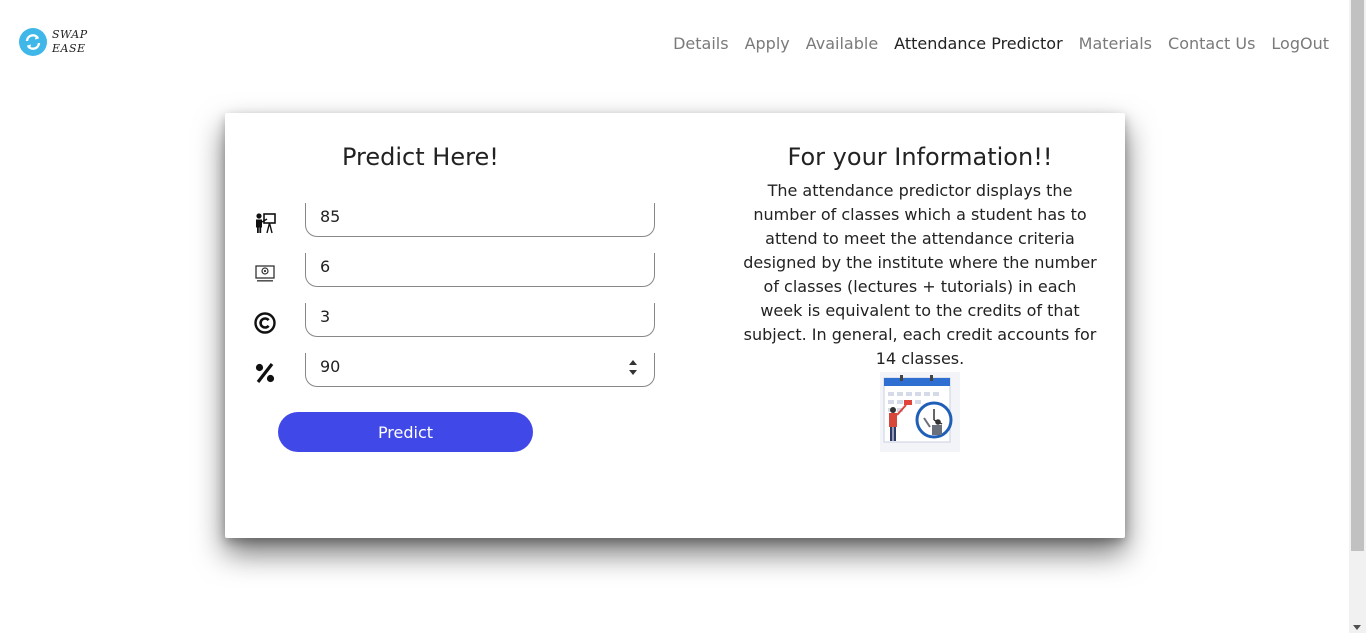  I want to click on nav-logout: LogOut, so click(1300, 43).